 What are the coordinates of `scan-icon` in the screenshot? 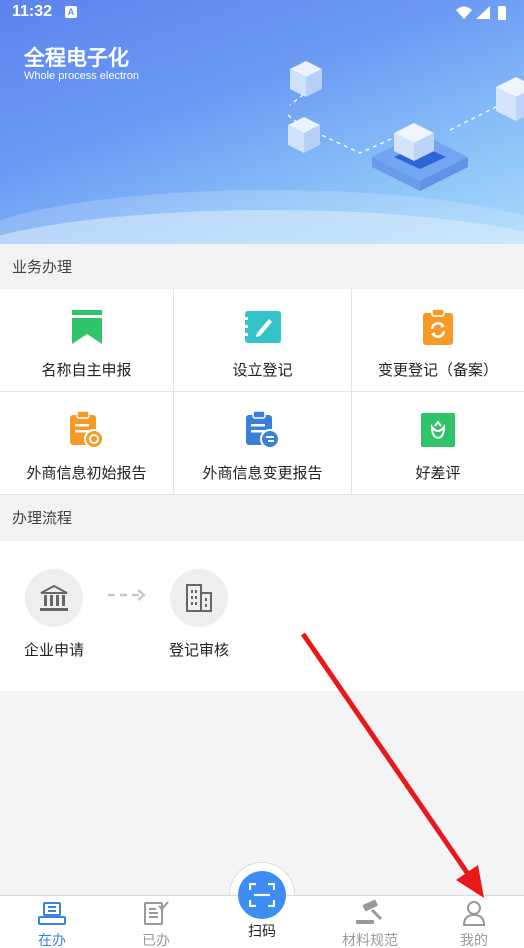 It's located at (262, 895).